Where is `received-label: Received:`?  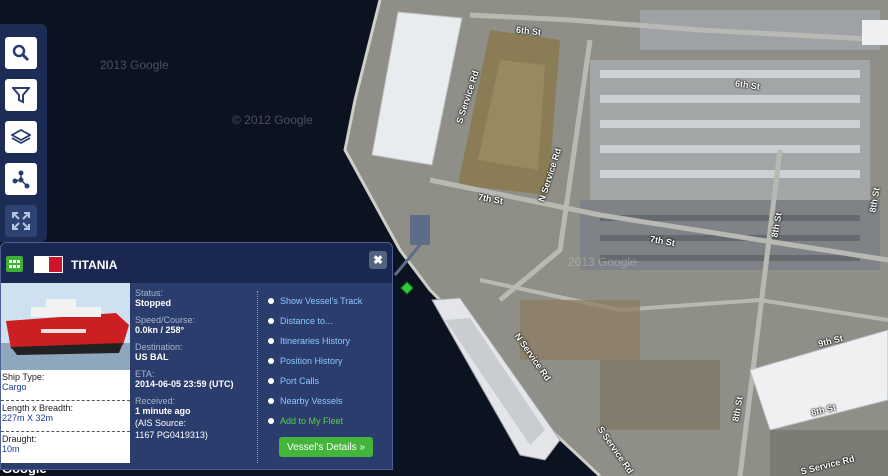 received-label: Received: is located at coordinates (155, 401).